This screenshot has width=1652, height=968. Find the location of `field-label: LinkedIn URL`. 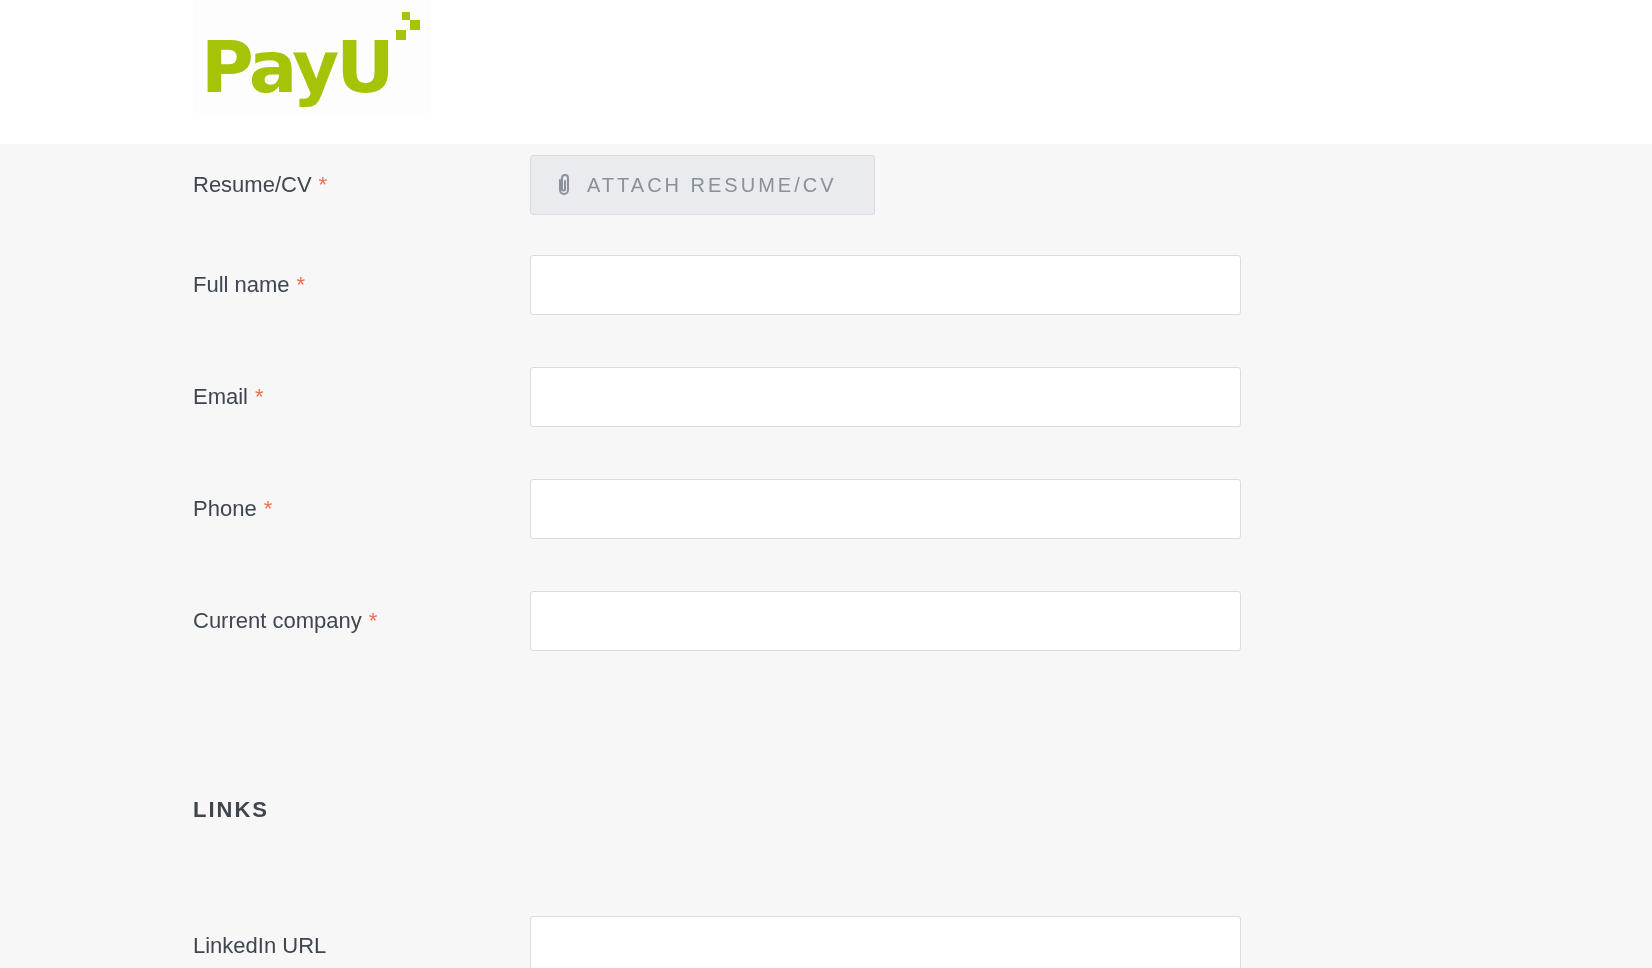

field-label: LinkedIn URL is located at coordinates (260, 945).